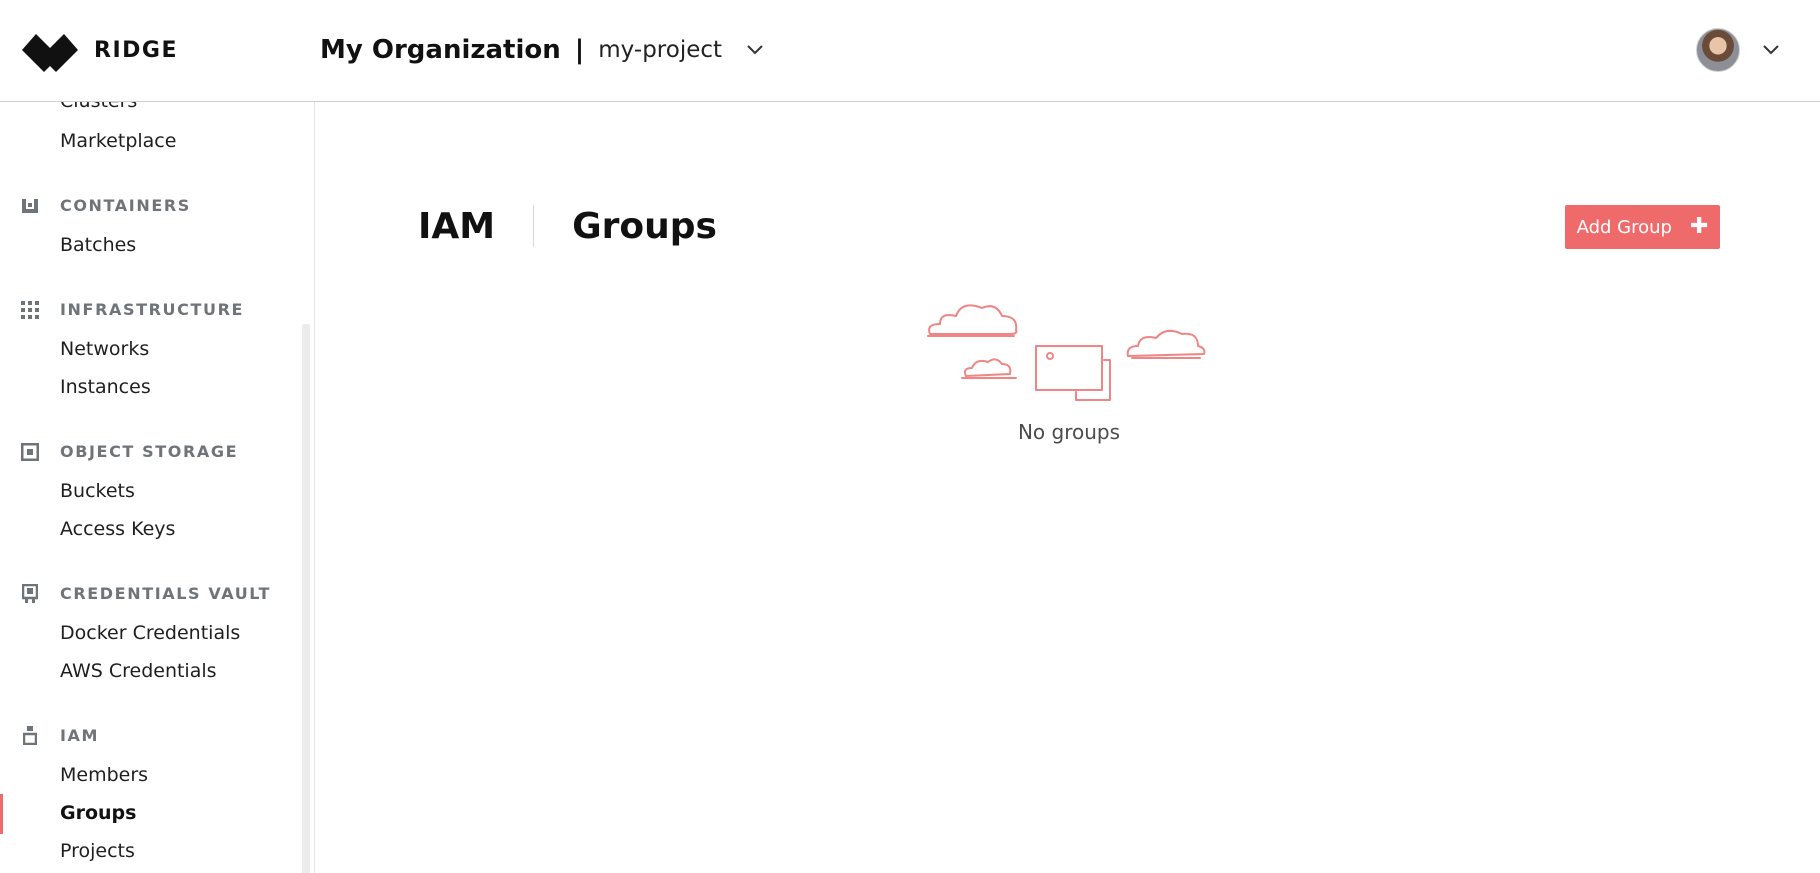 Image resolution: width=1820 pixels, height=873 pixels. What do you see at coordinates (118, 141) in the screenshot?
I see `sidebar-item-marketplace: Marketplace` at bounding box center [118, 141].